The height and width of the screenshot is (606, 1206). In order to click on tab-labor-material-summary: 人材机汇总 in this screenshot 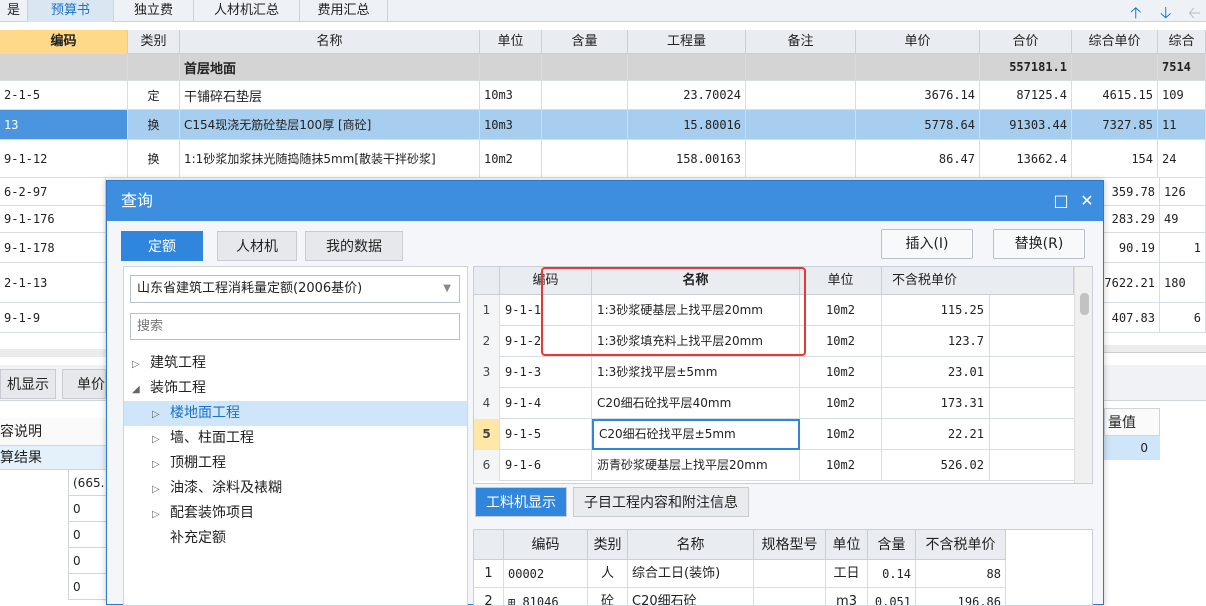, I will do `click(247, 11)`.